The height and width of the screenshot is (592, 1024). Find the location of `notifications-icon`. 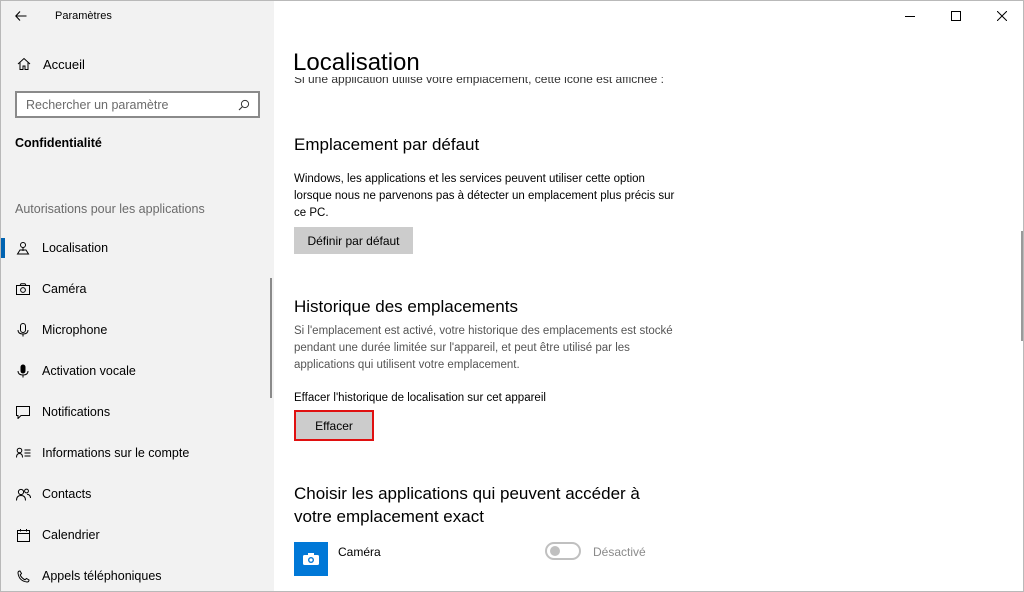

notifications-icon is located at coordinates (23, 412).